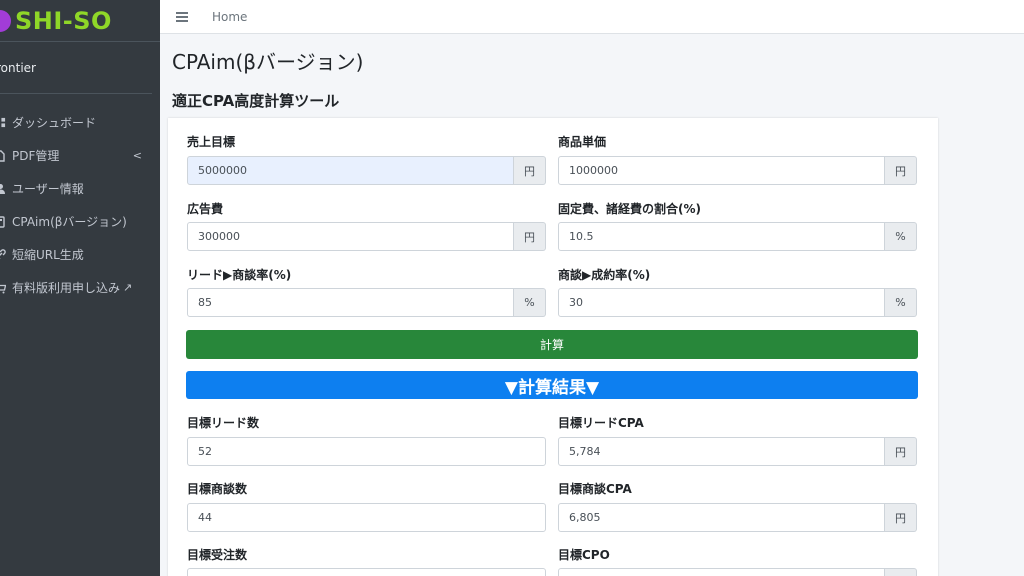 The width and height of the screenshot is (1024, 576). I want to click on yen-unit, so click(901, 572).